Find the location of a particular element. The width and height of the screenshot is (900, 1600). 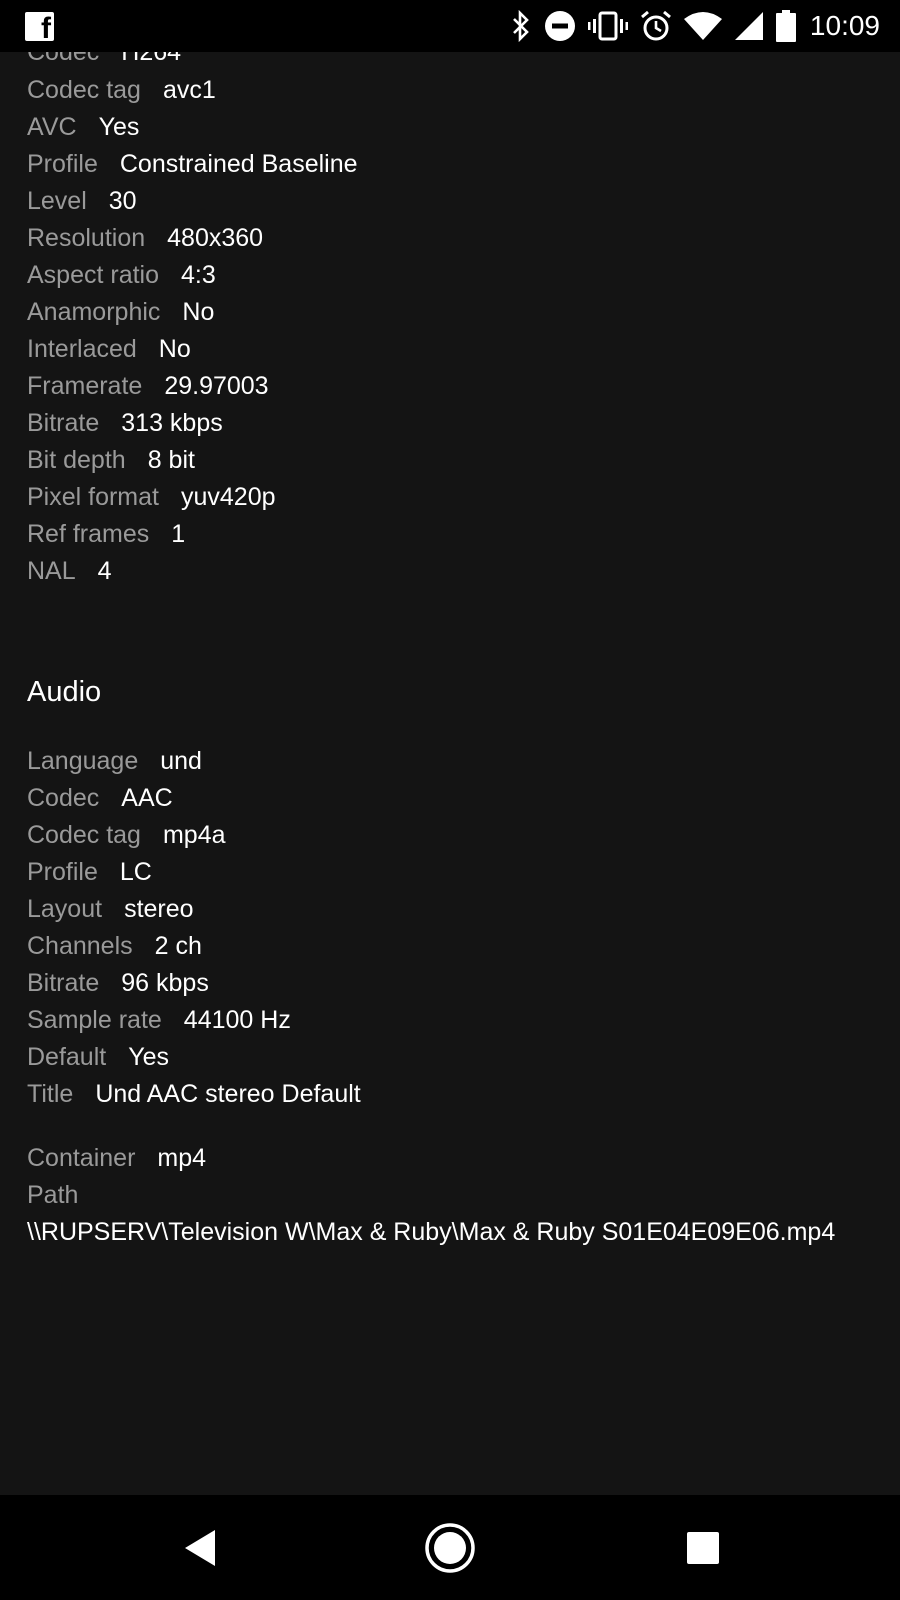

info-row: Framerate 29.97003 is located at coordinates (148, 386).